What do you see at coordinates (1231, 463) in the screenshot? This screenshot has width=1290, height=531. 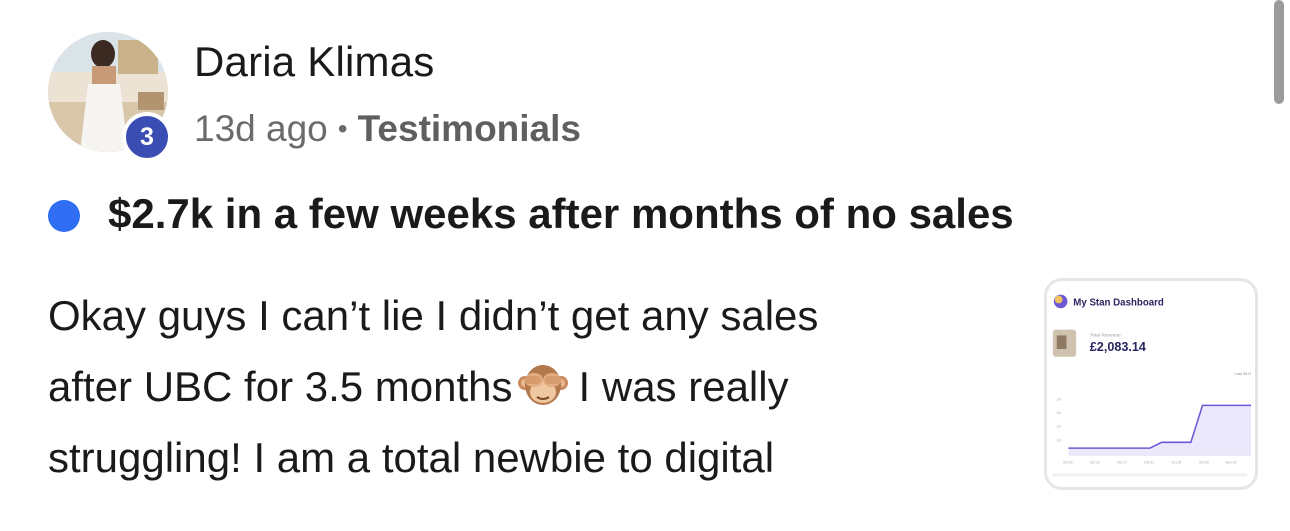 I see `x-tick: Nov 02` at bounding box center [1231, 463].